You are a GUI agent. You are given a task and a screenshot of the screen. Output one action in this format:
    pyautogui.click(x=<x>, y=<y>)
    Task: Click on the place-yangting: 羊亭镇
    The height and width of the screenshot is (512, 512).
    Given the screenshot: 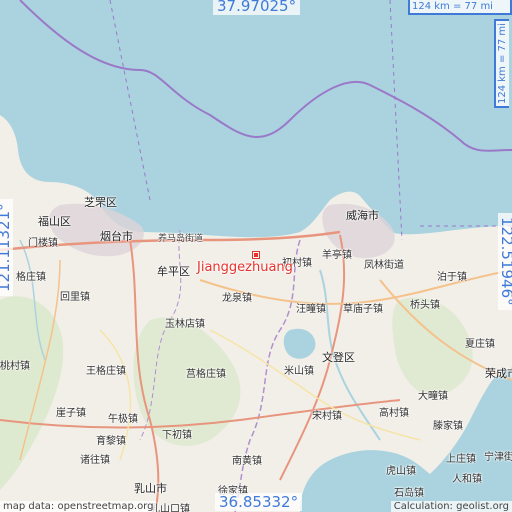 What is the action you would take?
    pyautogui.click(x=337, y=255)
    